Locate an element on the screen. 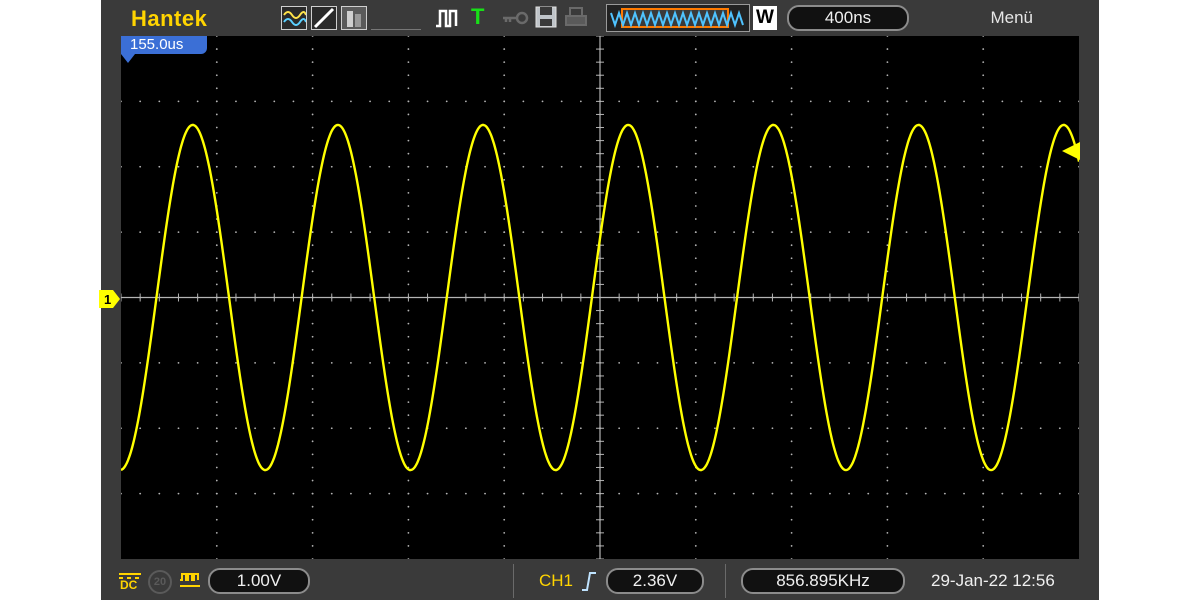  top-status-bar: Hantek T W 400ns Menü is located at coordinates (600, 18).